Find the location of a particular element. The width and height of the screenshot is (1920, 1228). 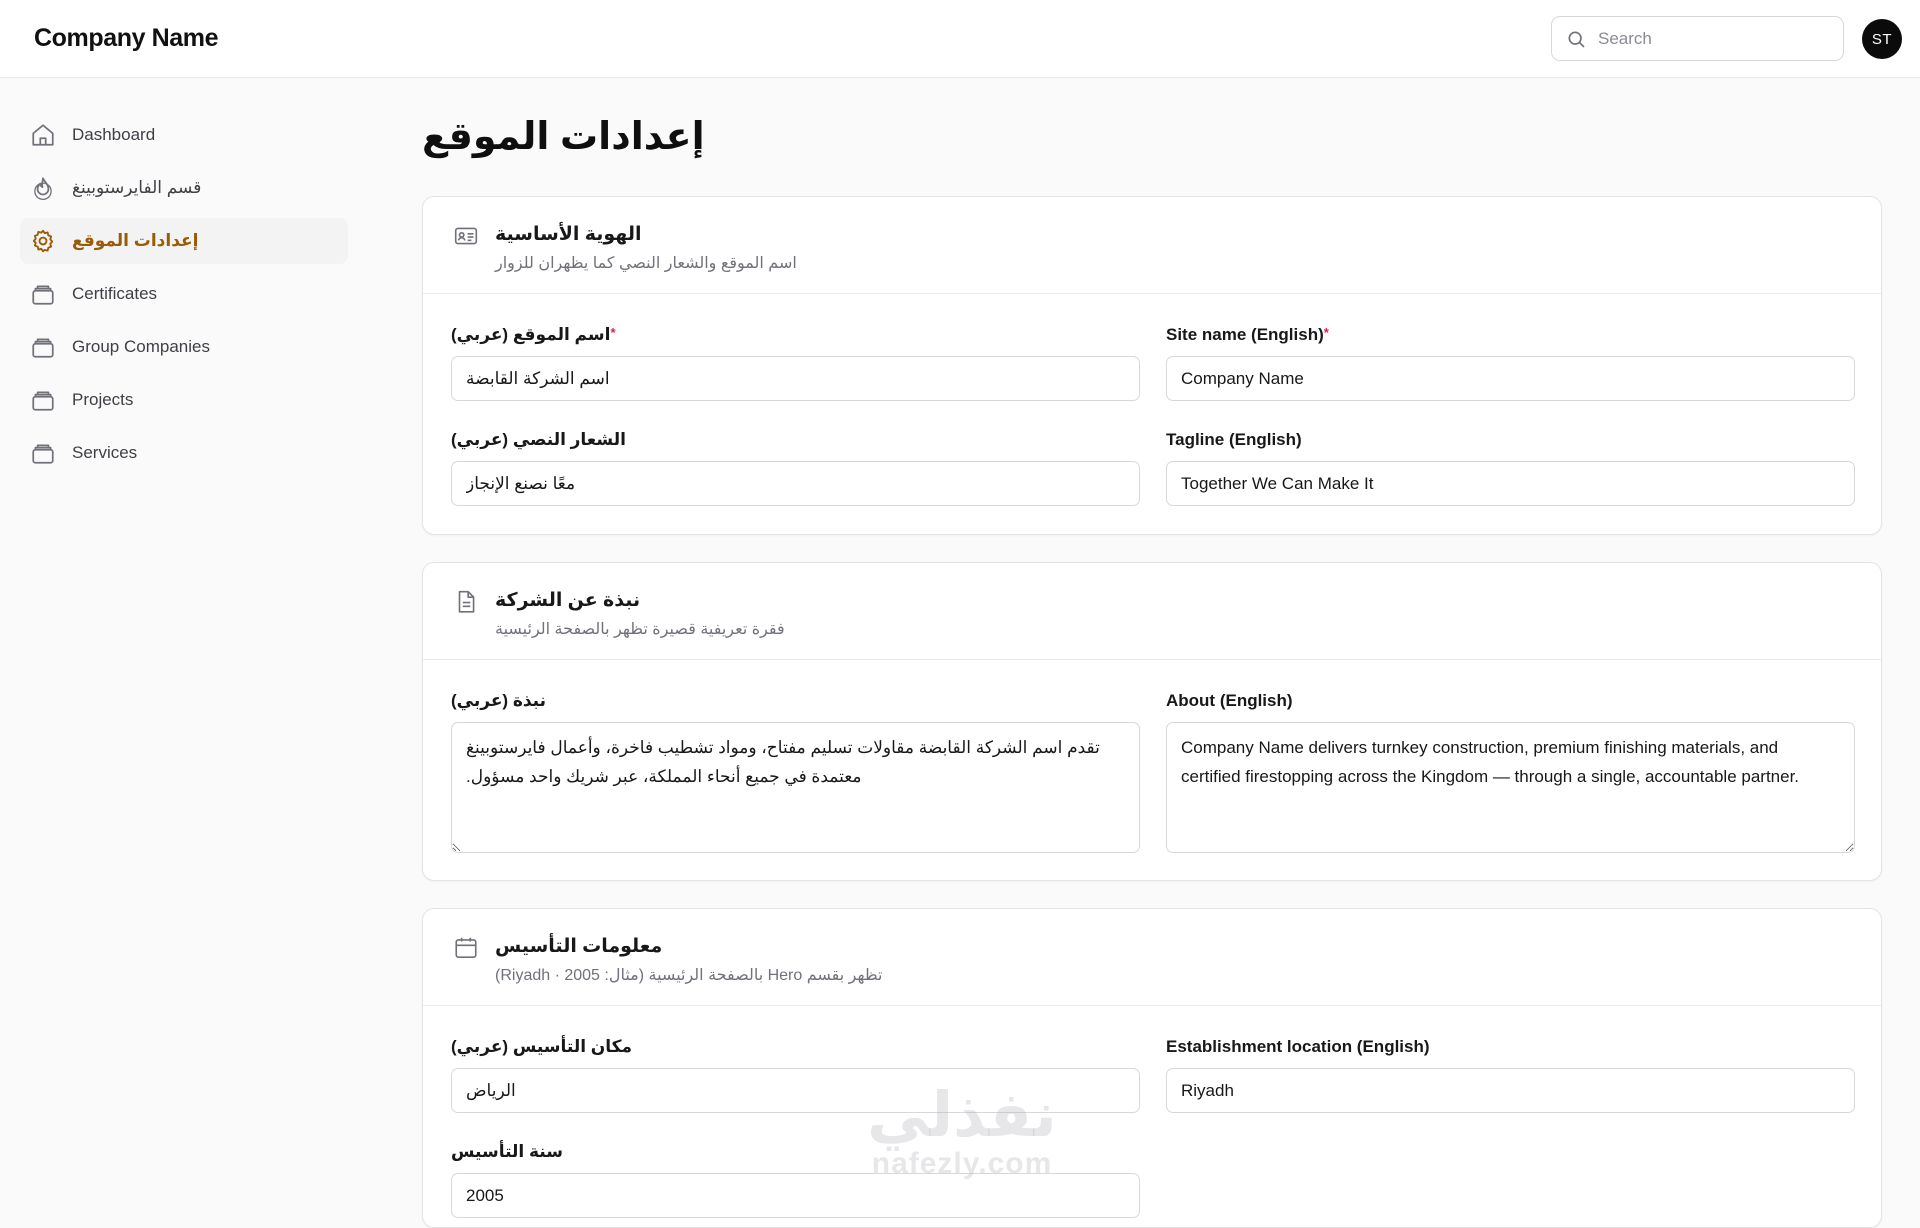

card-title: الهوية الأساسية is located at coordinates (568, 234).